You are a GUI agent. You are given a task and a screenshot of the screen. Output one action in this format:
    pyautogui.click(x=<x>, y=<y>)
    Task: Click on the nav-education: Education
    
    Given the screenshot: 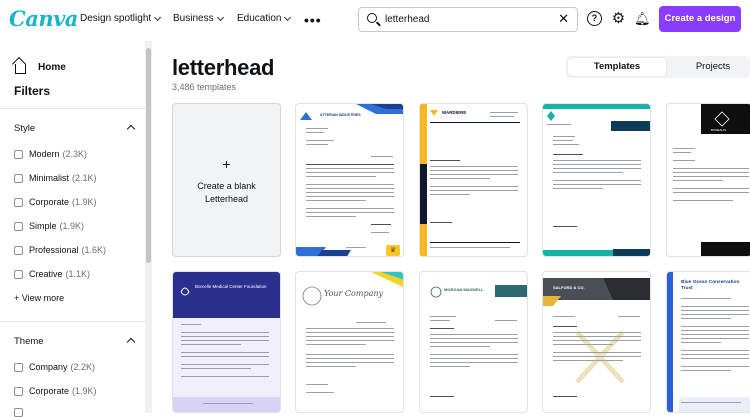 What is the action you would take?
    pyautogui.click(x=264, y=18)
    